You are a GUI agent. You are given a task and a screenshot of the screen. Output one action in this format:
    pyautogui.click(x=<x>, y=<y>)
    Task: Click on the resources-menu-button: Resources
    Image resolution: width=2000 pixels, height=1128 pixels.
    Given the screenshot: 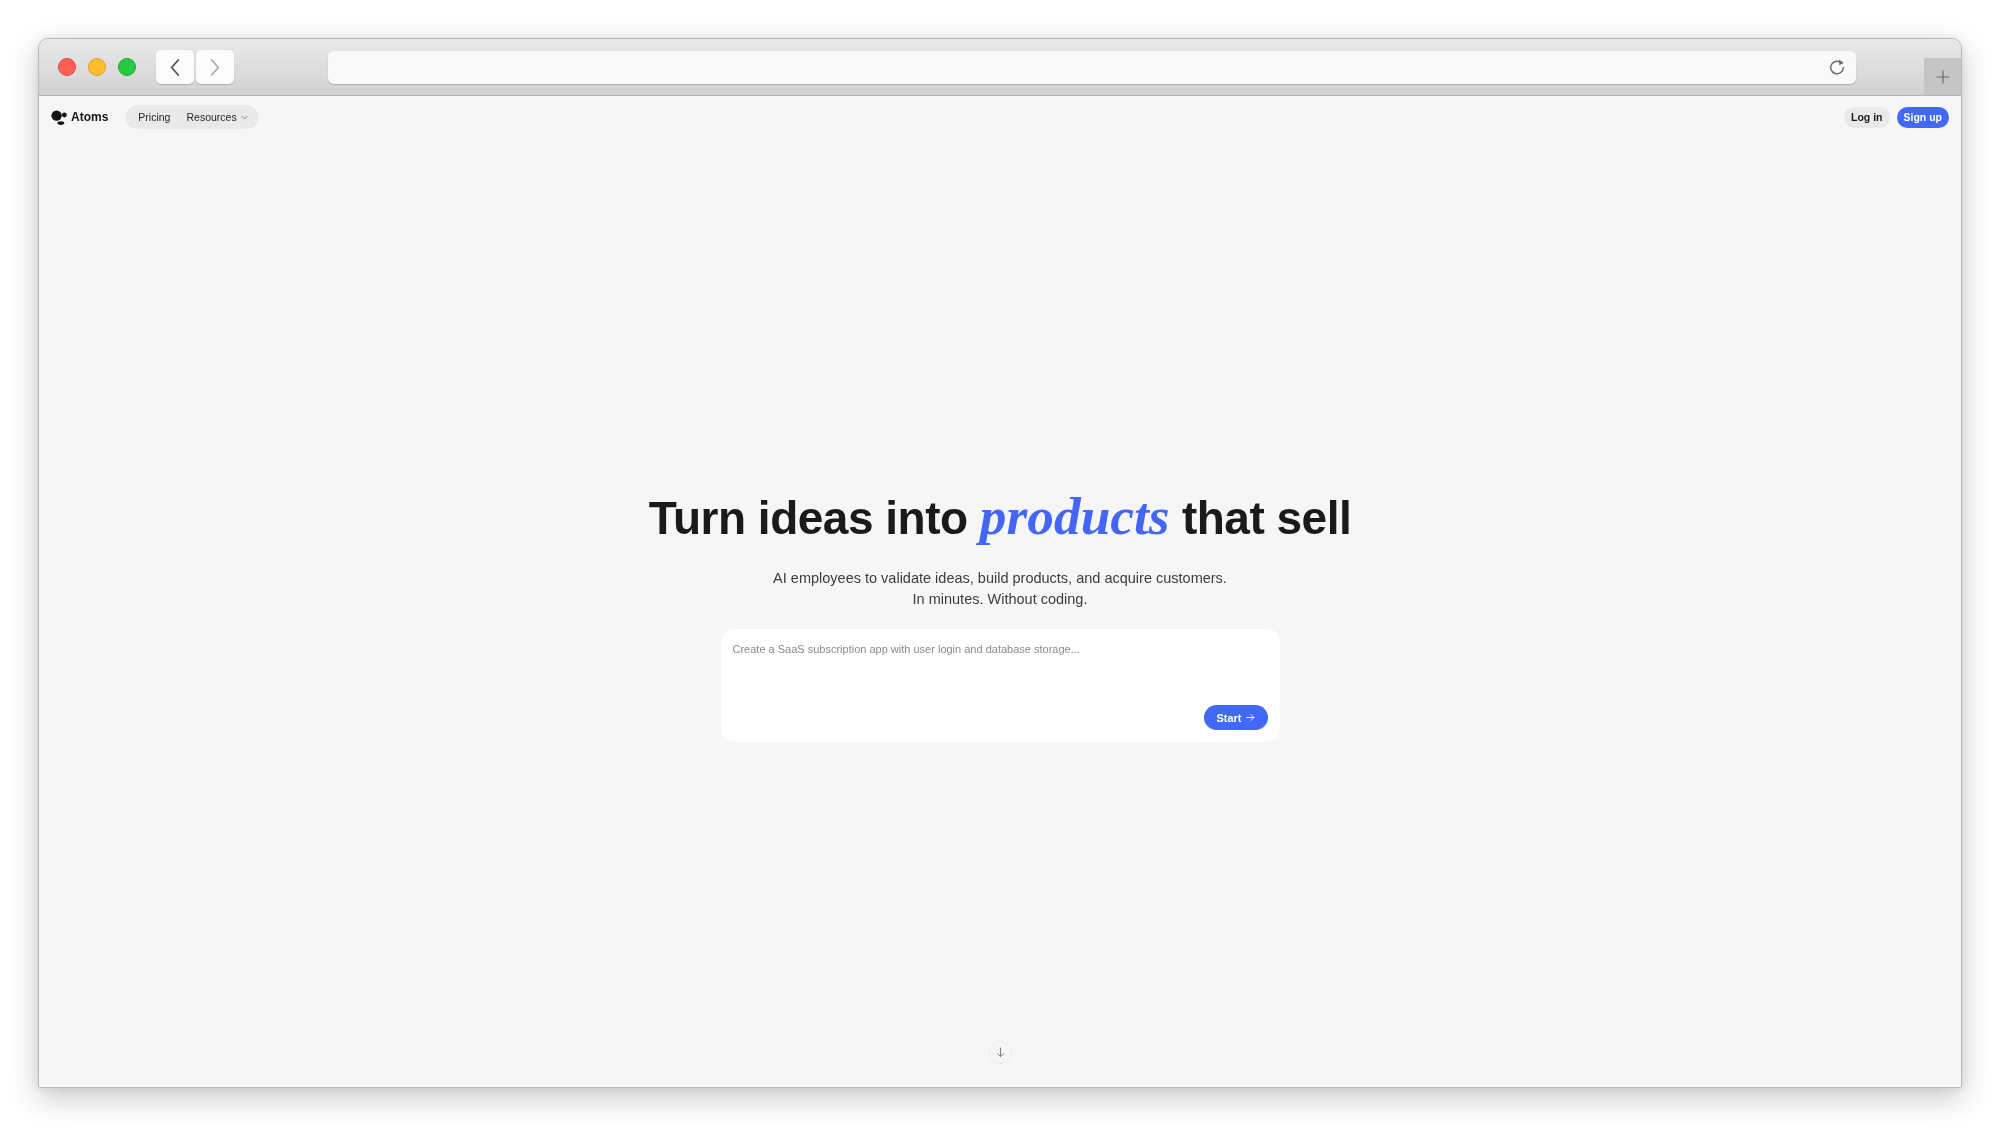 What is the action you would take?
    pyautogui.click(x=217, y=117)
    